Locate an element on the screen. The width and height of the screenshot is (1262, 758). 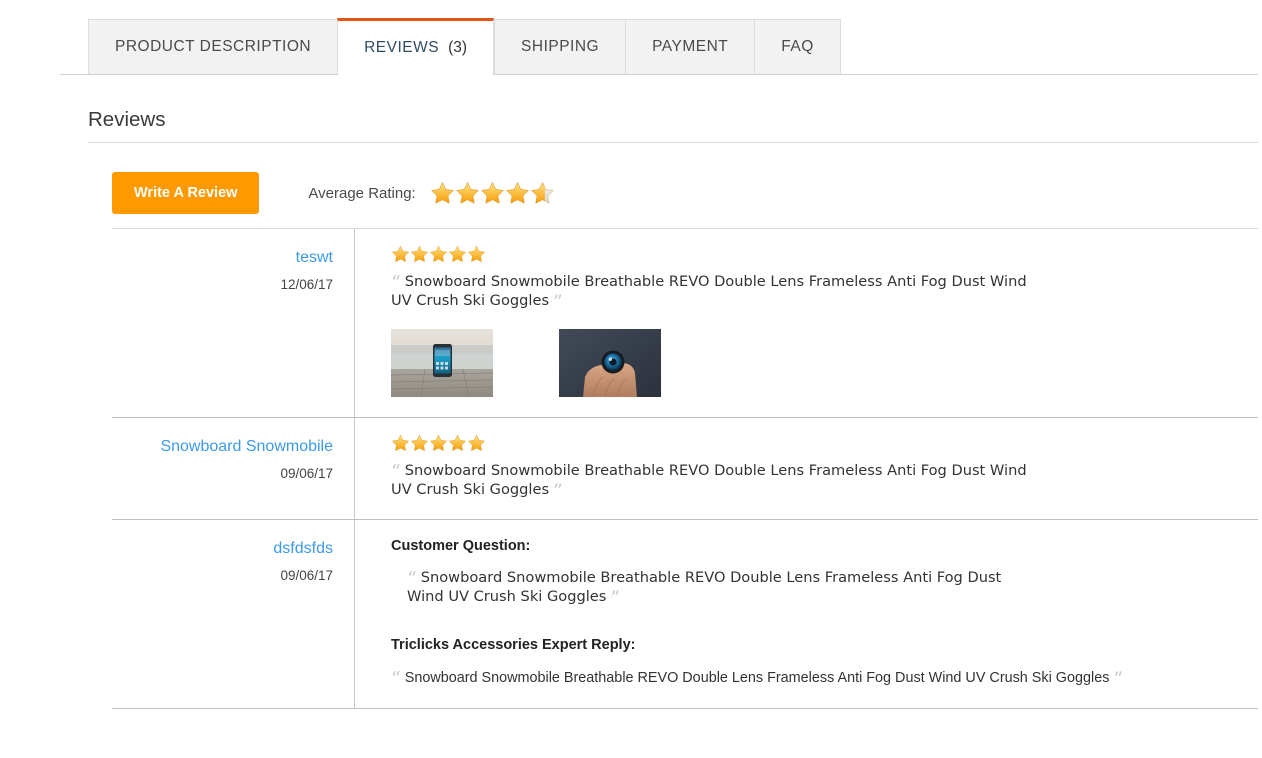
review-author-link: dsfdsfds is located at coordinates (303, 549).